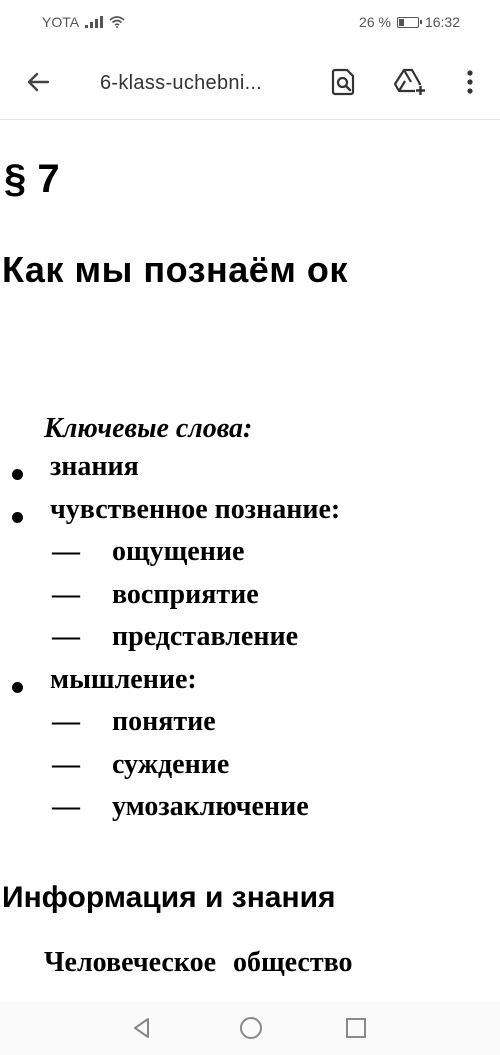 The image size is (500, 1055). I want to click on keyword-item: понятие, so click(164, 721).